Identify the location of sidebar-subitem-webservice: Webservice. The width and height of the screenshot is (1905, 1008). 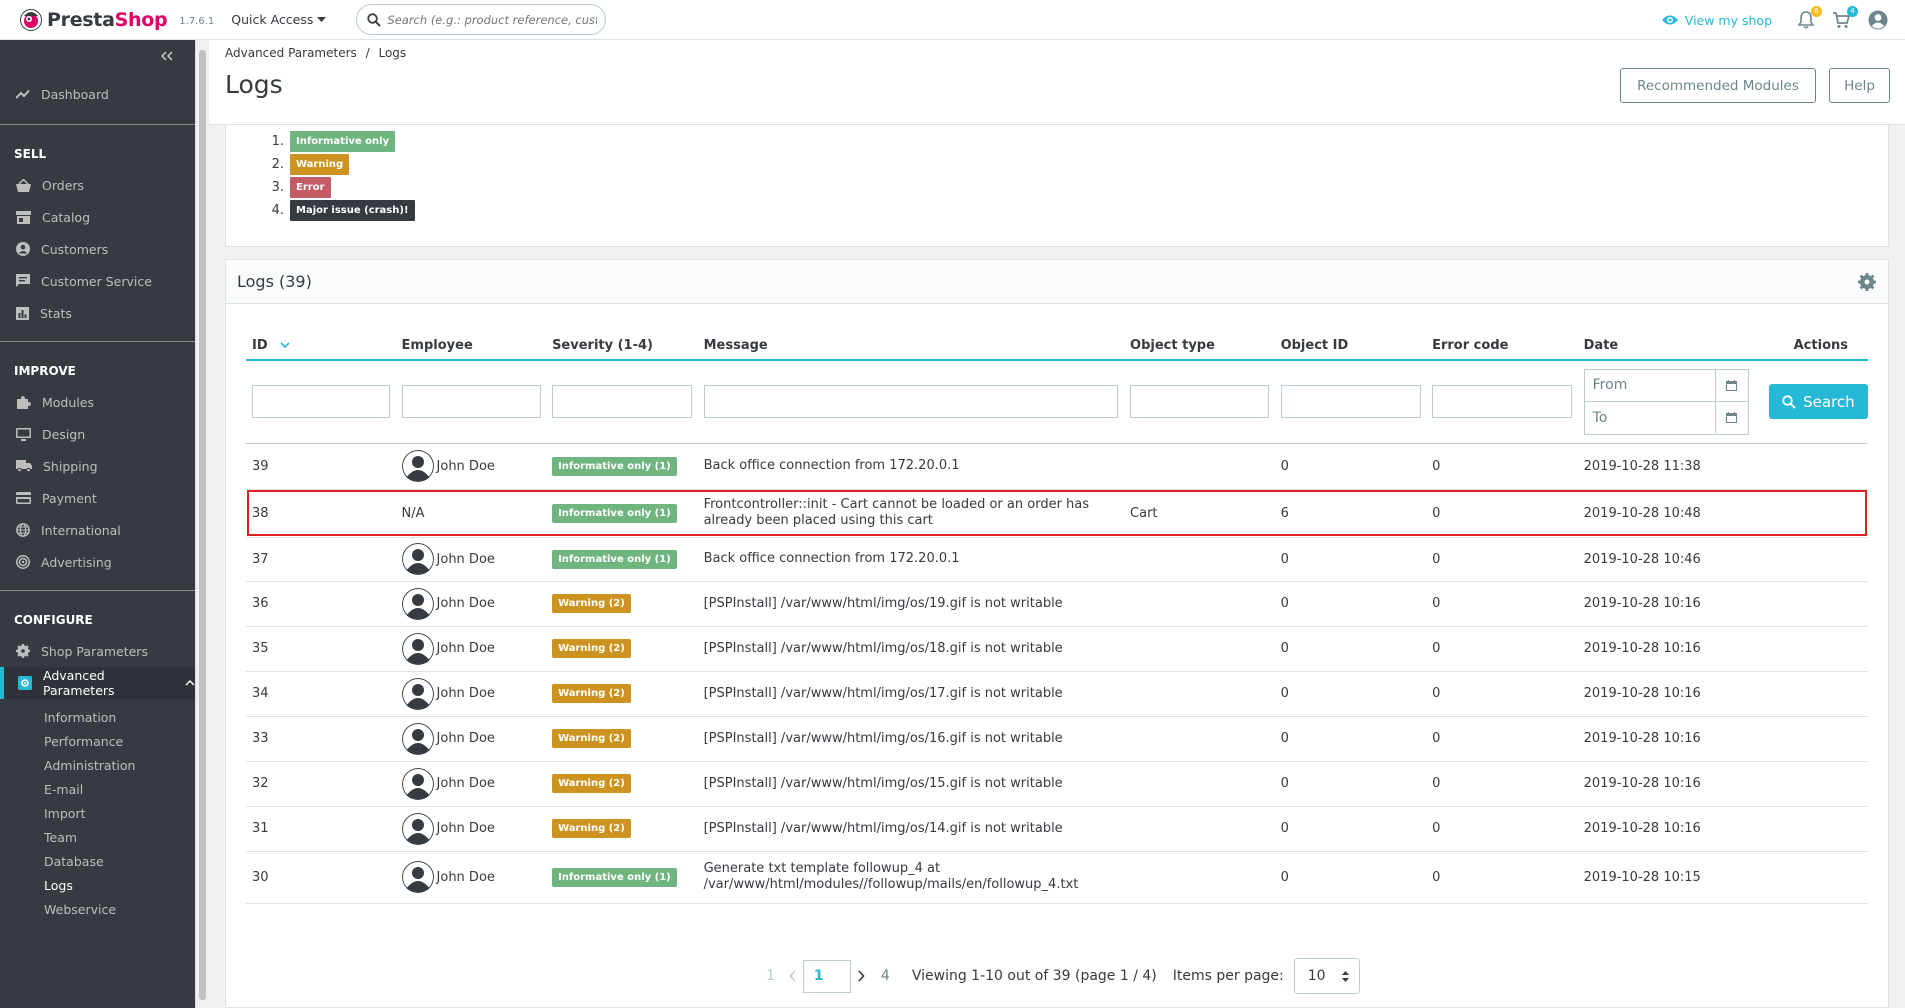
(97, 909).